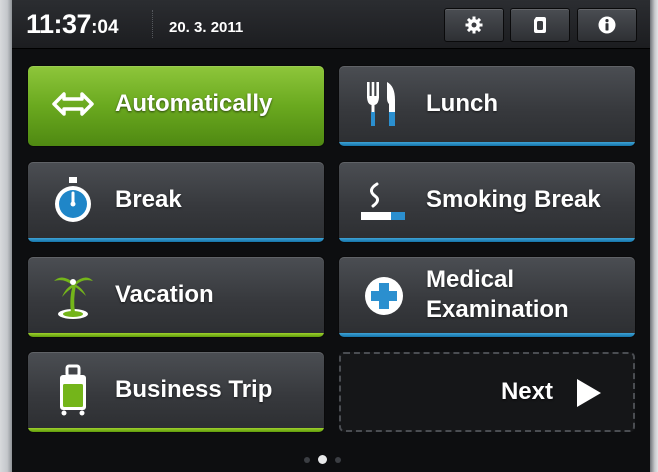 The width and height of the screenshot is (658, 472). Describe the element at coordinates (73, 104) in the screenshot. I see `swap-arrows-icon` at that location.